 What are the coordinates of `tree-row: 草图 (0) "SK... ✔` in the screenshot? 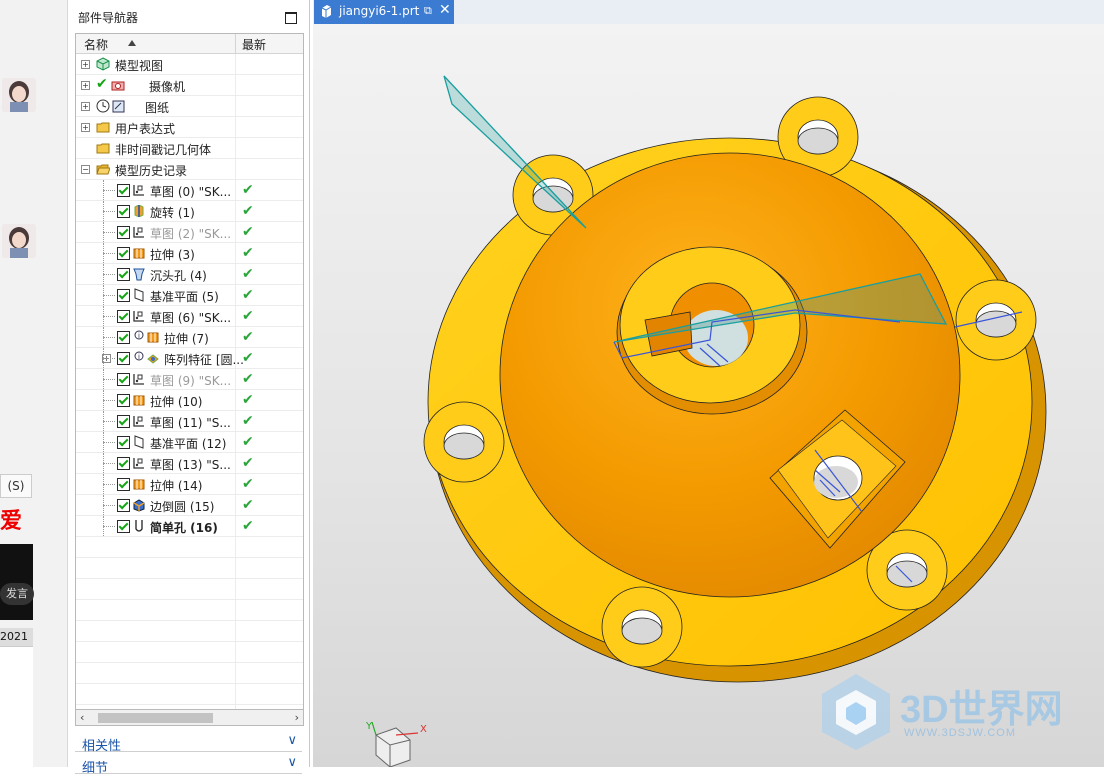 It's located at (189, 190).